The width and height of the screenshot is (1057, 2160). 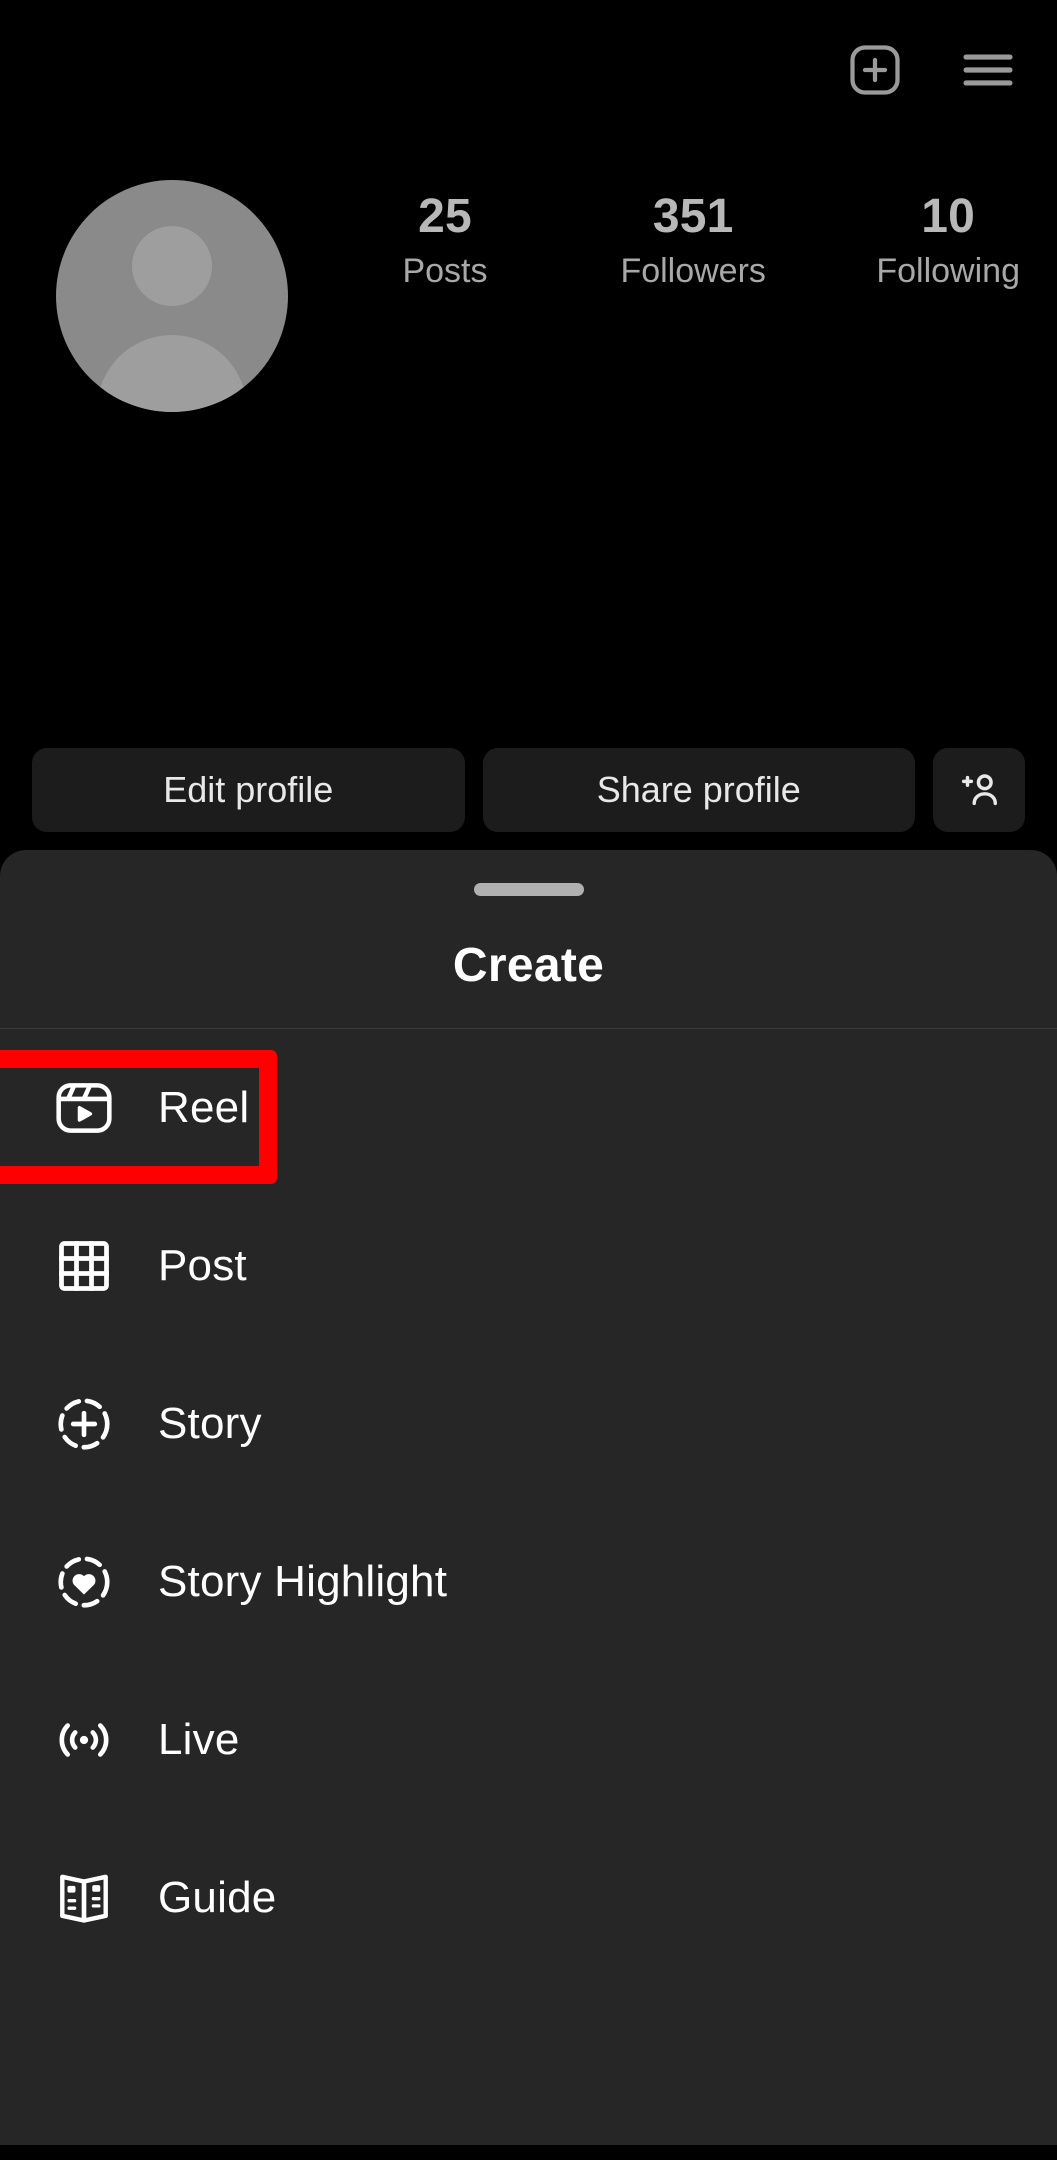 I want to click on menu-item-story-label: Story, so click(x=210, y=1423).